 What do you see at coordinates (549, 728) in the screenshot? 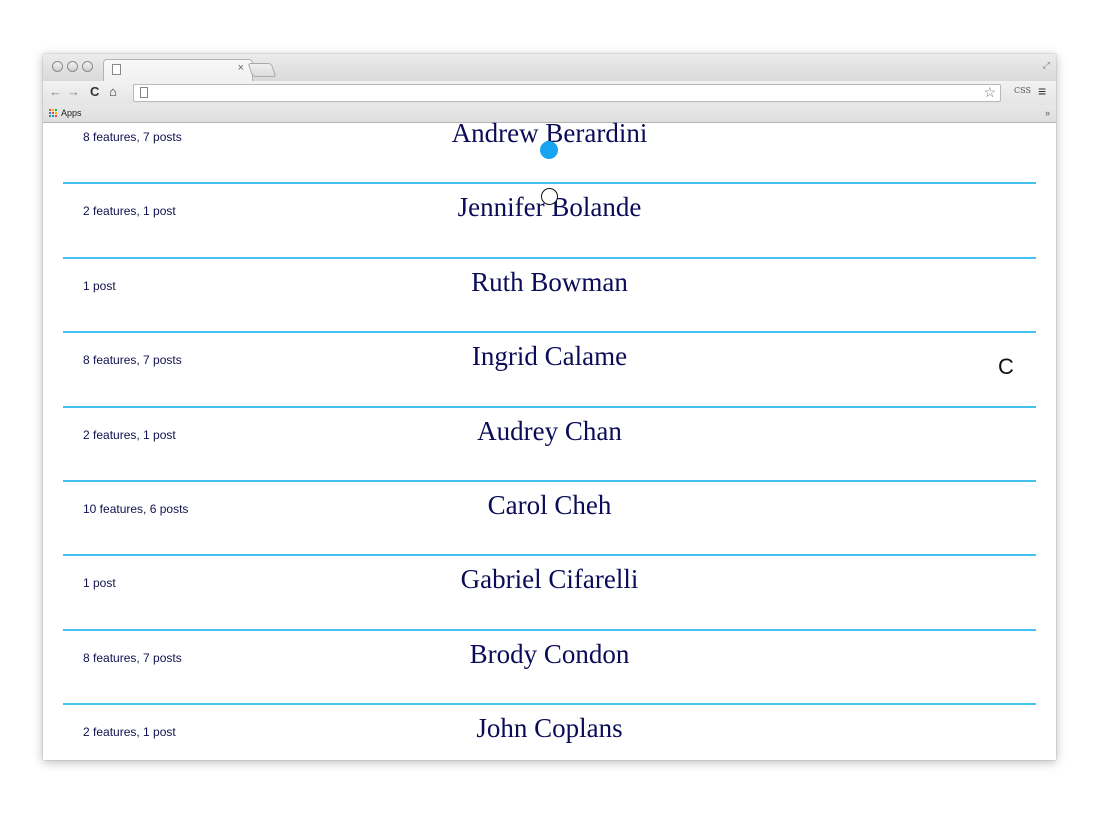
I see `artist-name: John Coplans` at bounding box center [549, 728].